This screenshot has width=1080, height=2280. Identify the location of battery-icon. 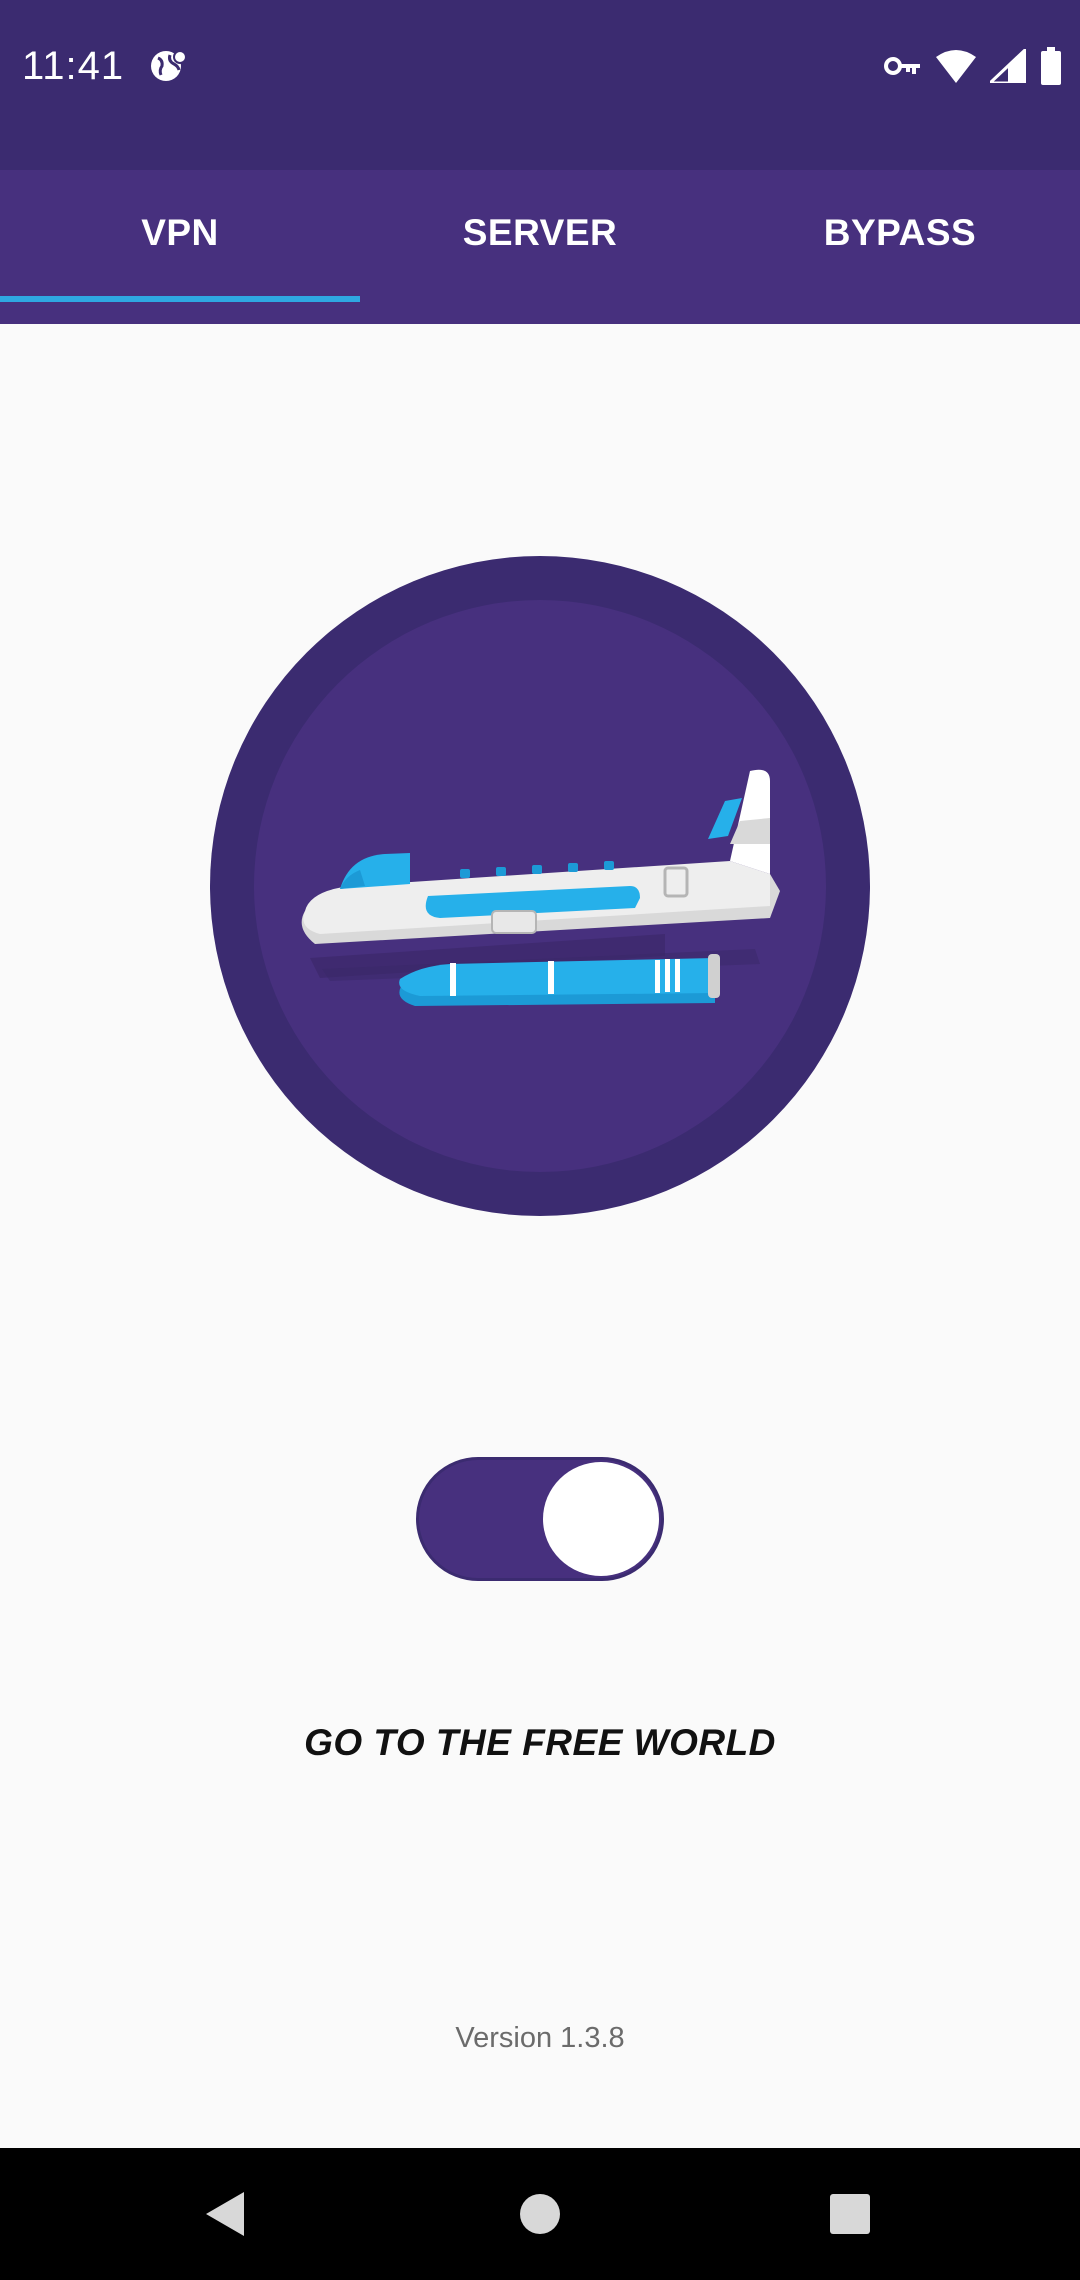
(1051, 66).